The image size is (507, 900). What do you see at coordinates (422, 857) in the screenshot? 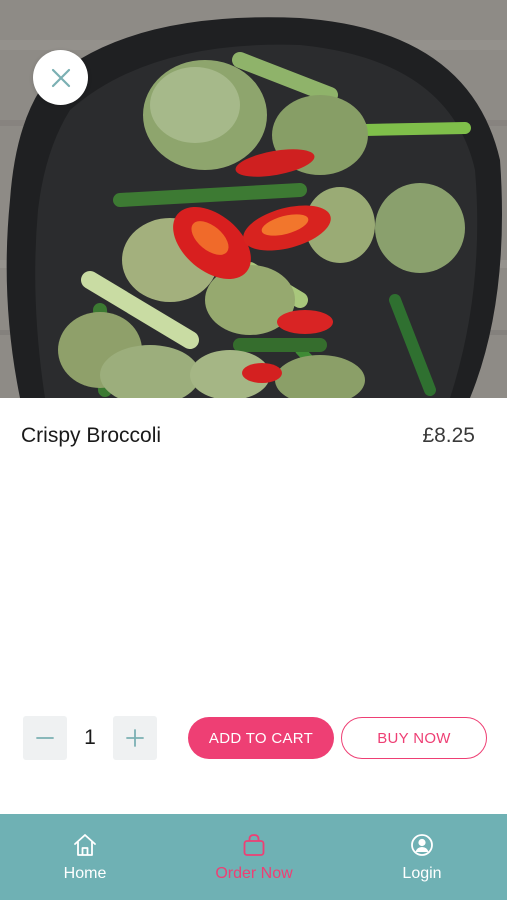
I see `tab-login: Login` at bounding box center [422, 857].